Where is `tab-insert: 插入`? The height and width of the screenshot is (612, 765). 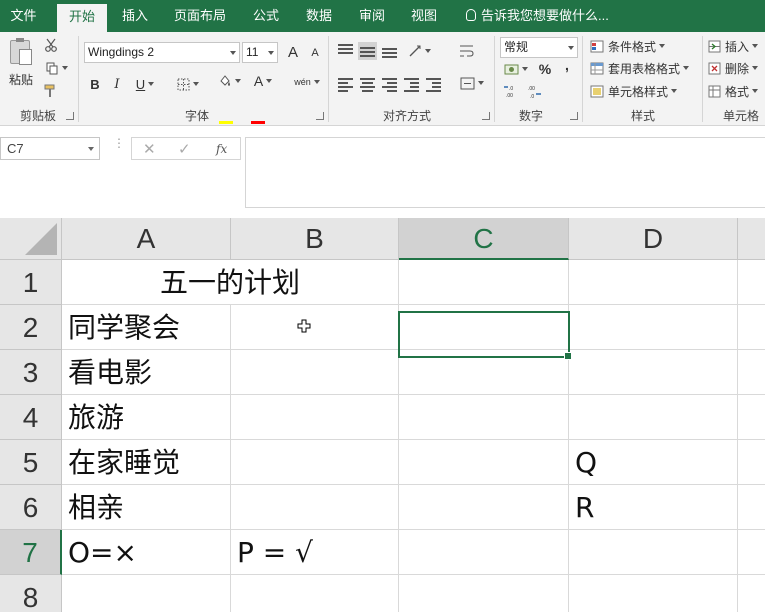
tab-insert: 插入 is located at coordinates (135, 16).